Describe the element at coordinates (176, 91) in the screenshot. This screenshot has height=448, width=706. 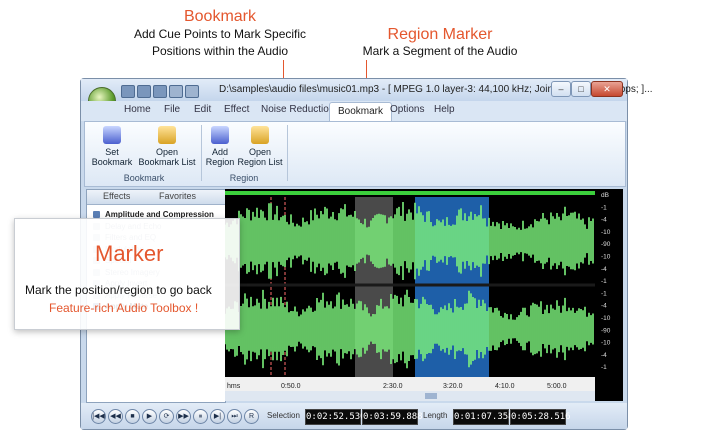
I see `undo-icon` at that location.